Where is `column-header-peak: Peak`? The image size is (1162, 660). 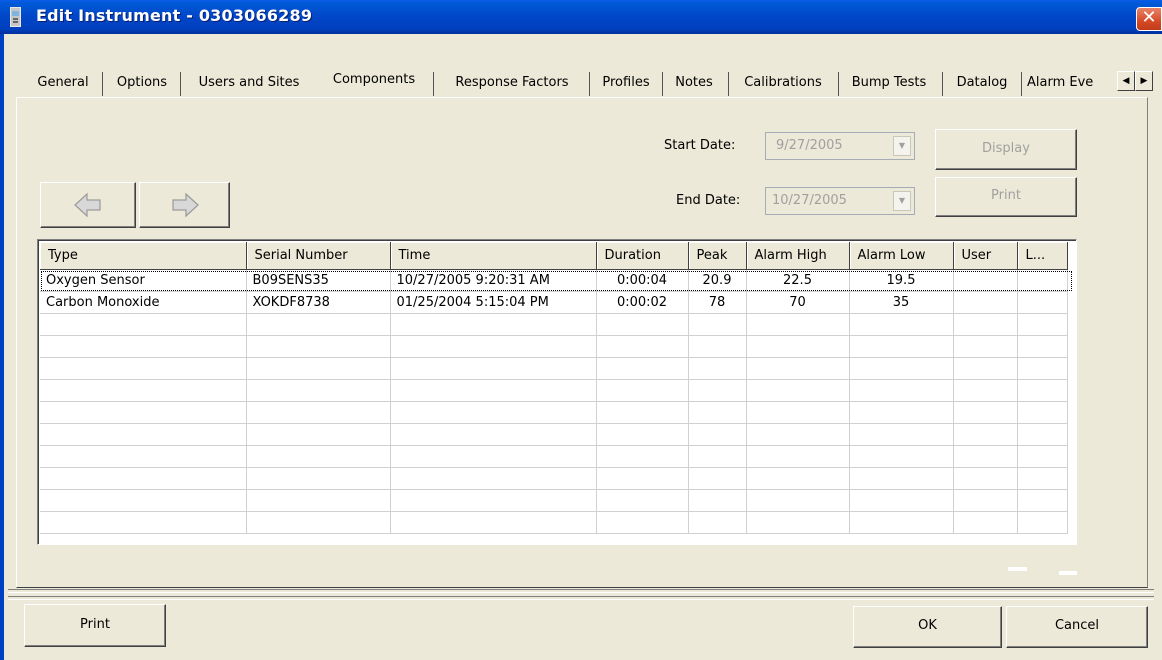
column-header-peak: Peak is located at coordinates (717, 256).